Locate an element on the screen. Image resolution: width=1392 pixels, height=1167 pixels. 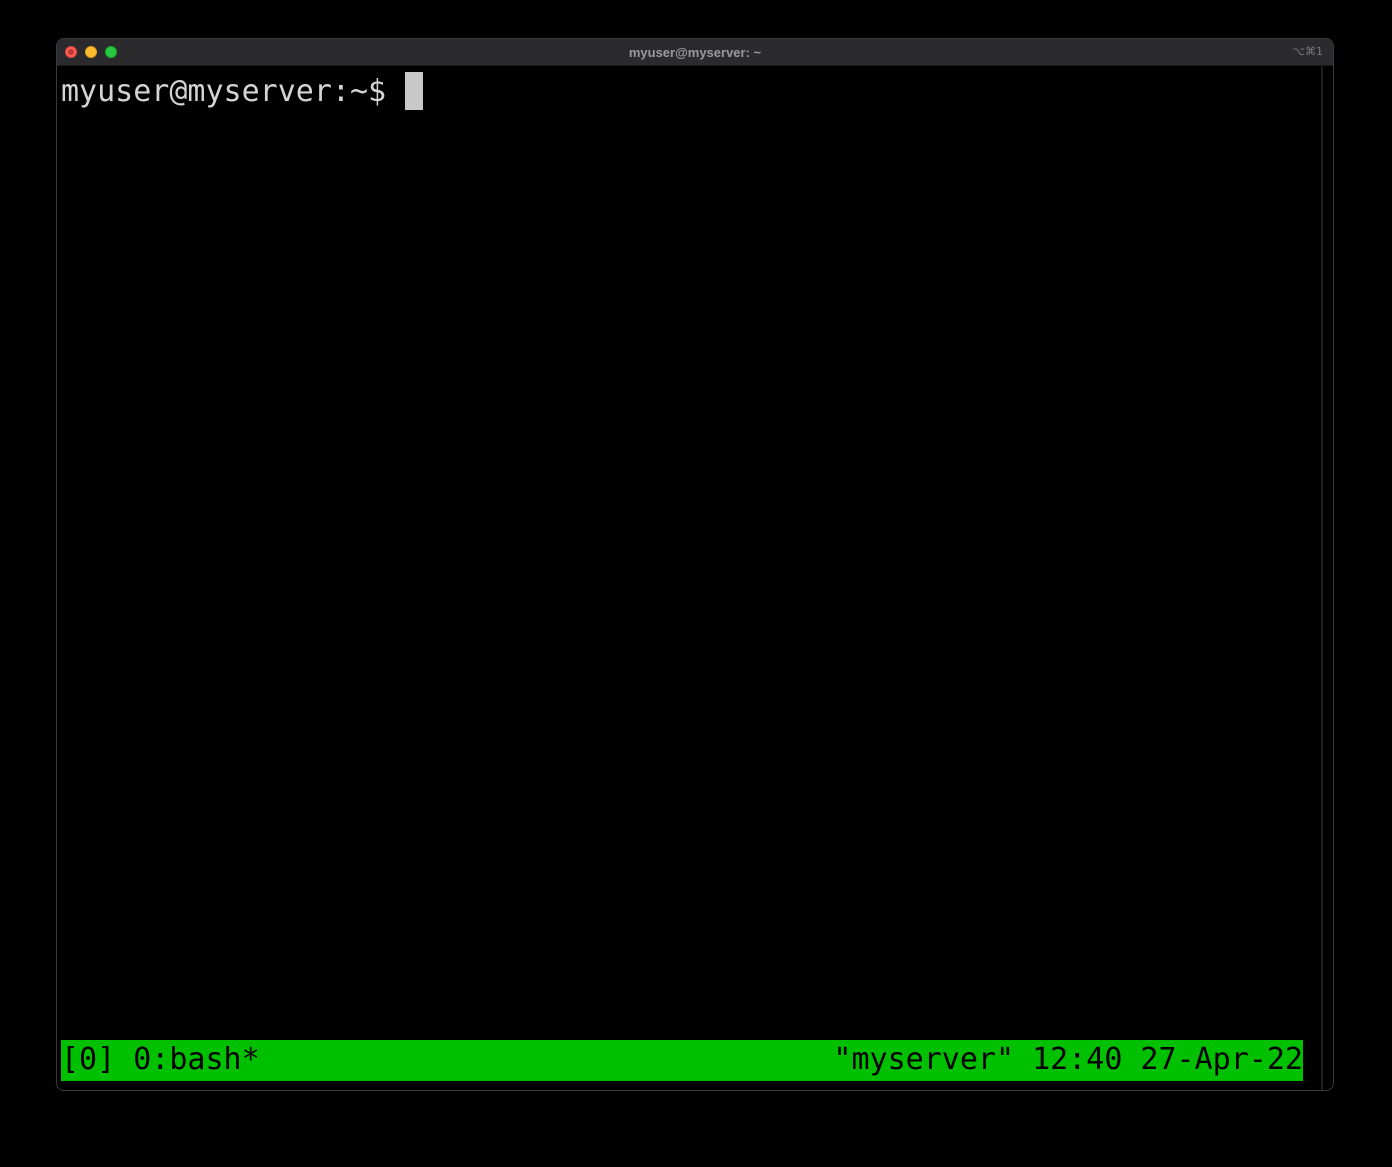
text-cursor is located at coordinates (414, 91).